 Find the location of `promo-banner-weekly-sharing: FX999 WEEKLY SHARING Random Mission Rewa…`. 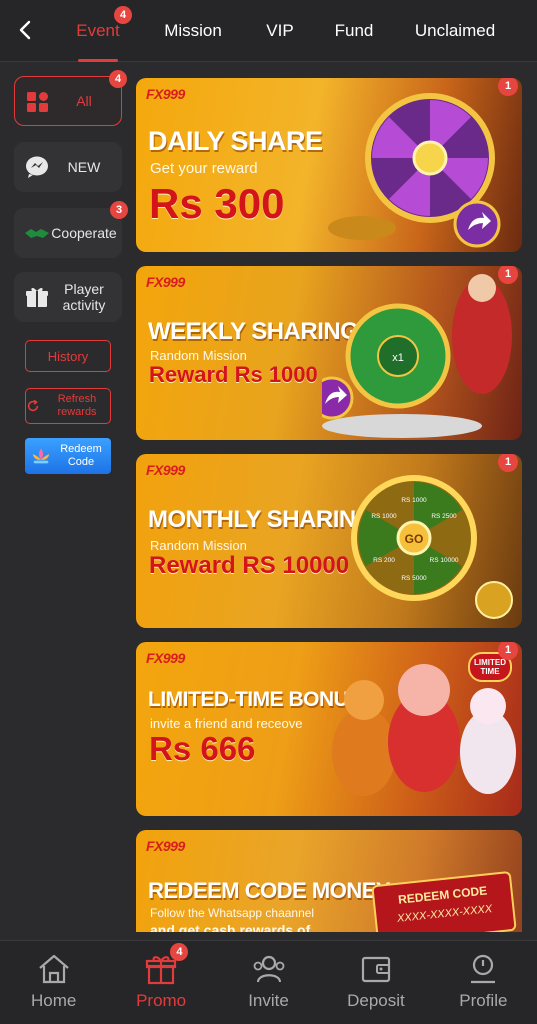

promo-banner-weekly-sharing: FX999 WEEKLY SHARING Random Mission Rewa… is located at coordinates (329, 353).